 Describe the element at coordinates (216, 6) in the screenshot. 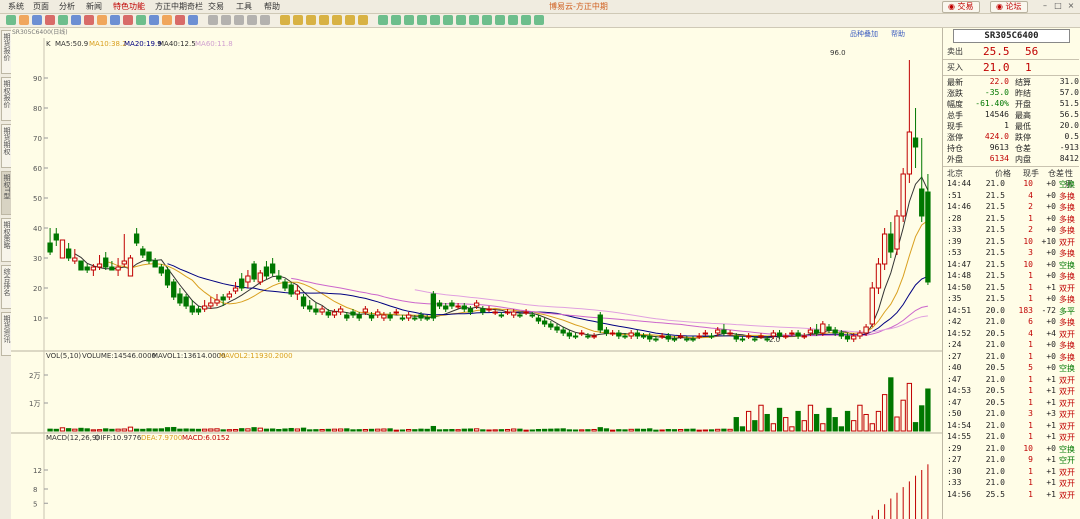

I see `menu-item: 交易` at that location.